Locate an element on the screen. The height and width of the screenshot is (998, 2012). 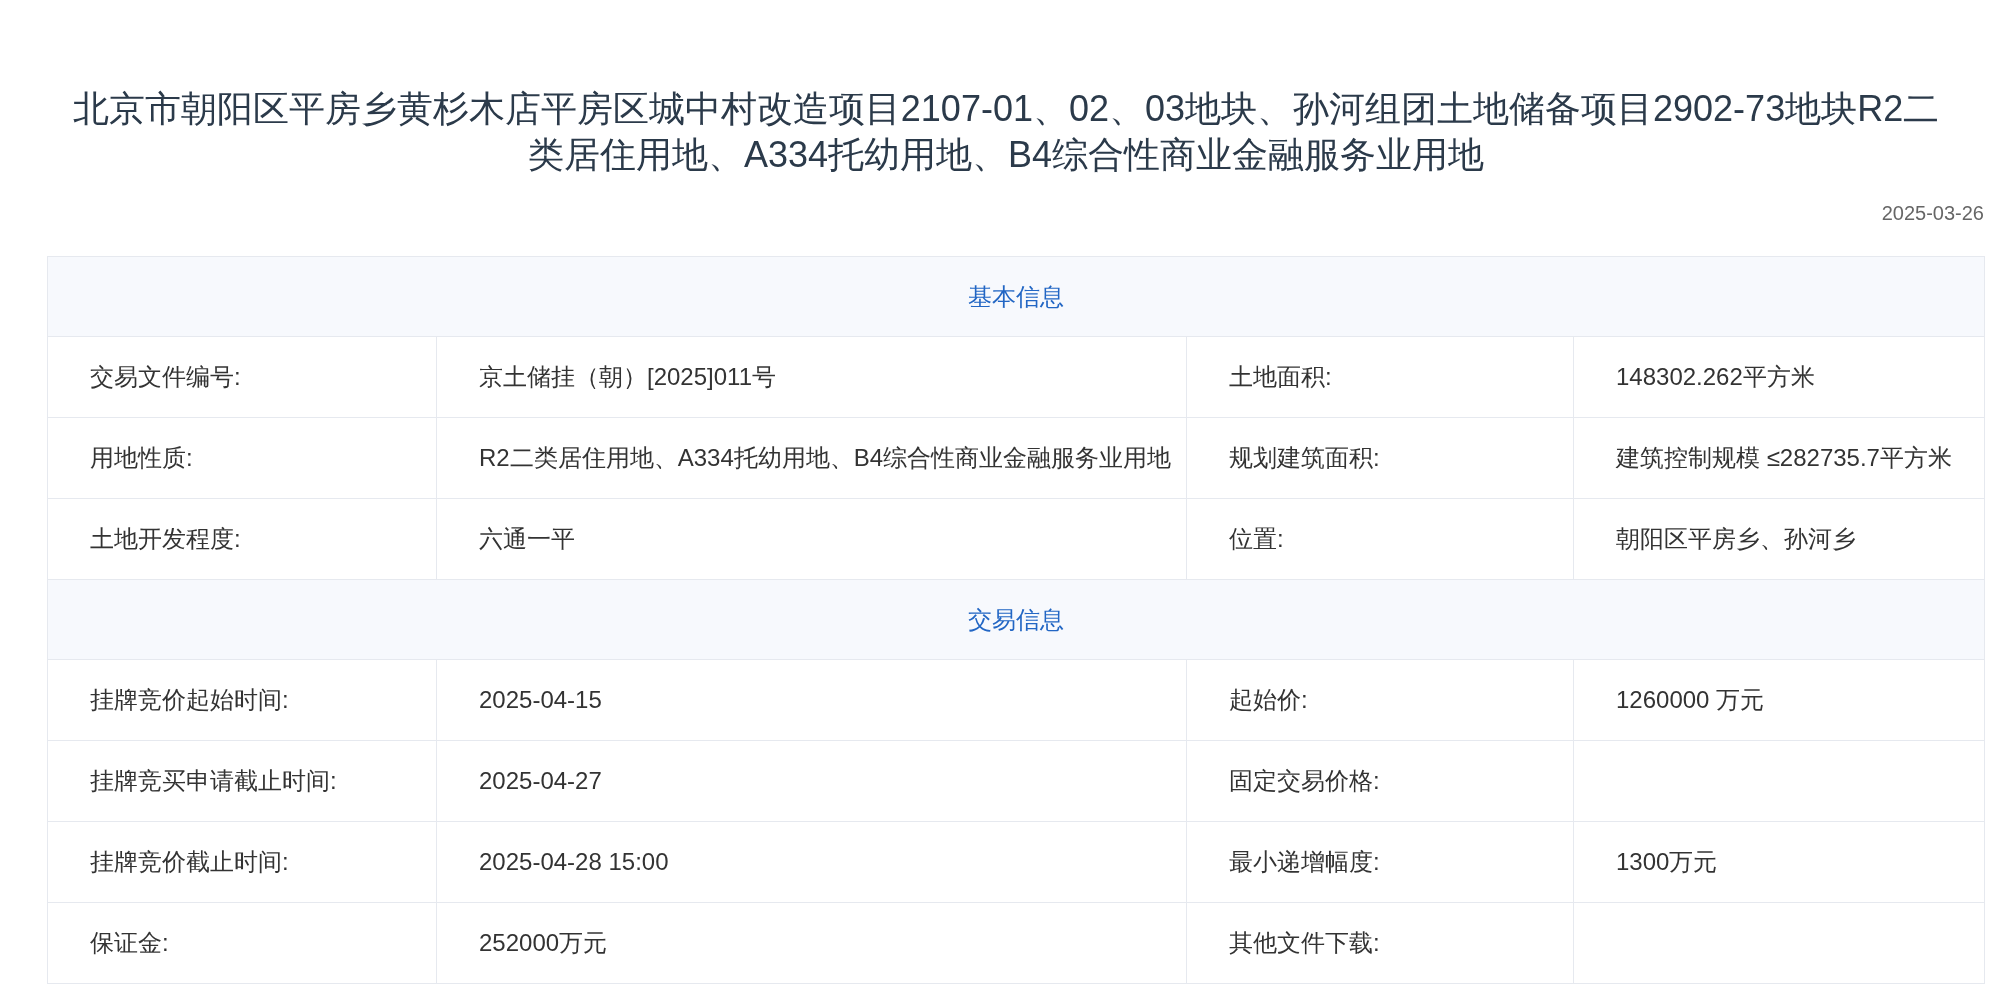
field-value: 2025-04-27 is located at coordinates (540, 781).